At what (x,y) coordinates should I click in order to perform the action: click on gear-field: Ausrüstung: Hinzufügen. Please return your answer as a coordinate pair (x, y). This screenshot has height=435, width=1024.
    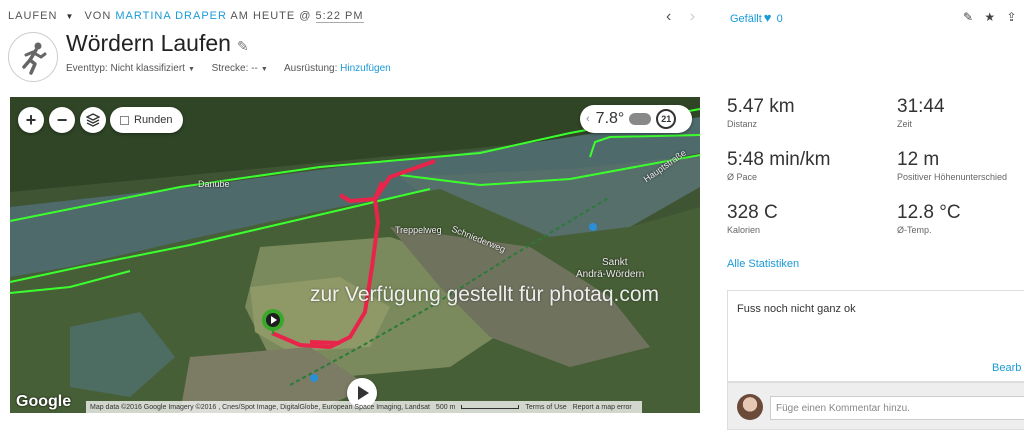
    Looking at the image, I should click on (337, 68).